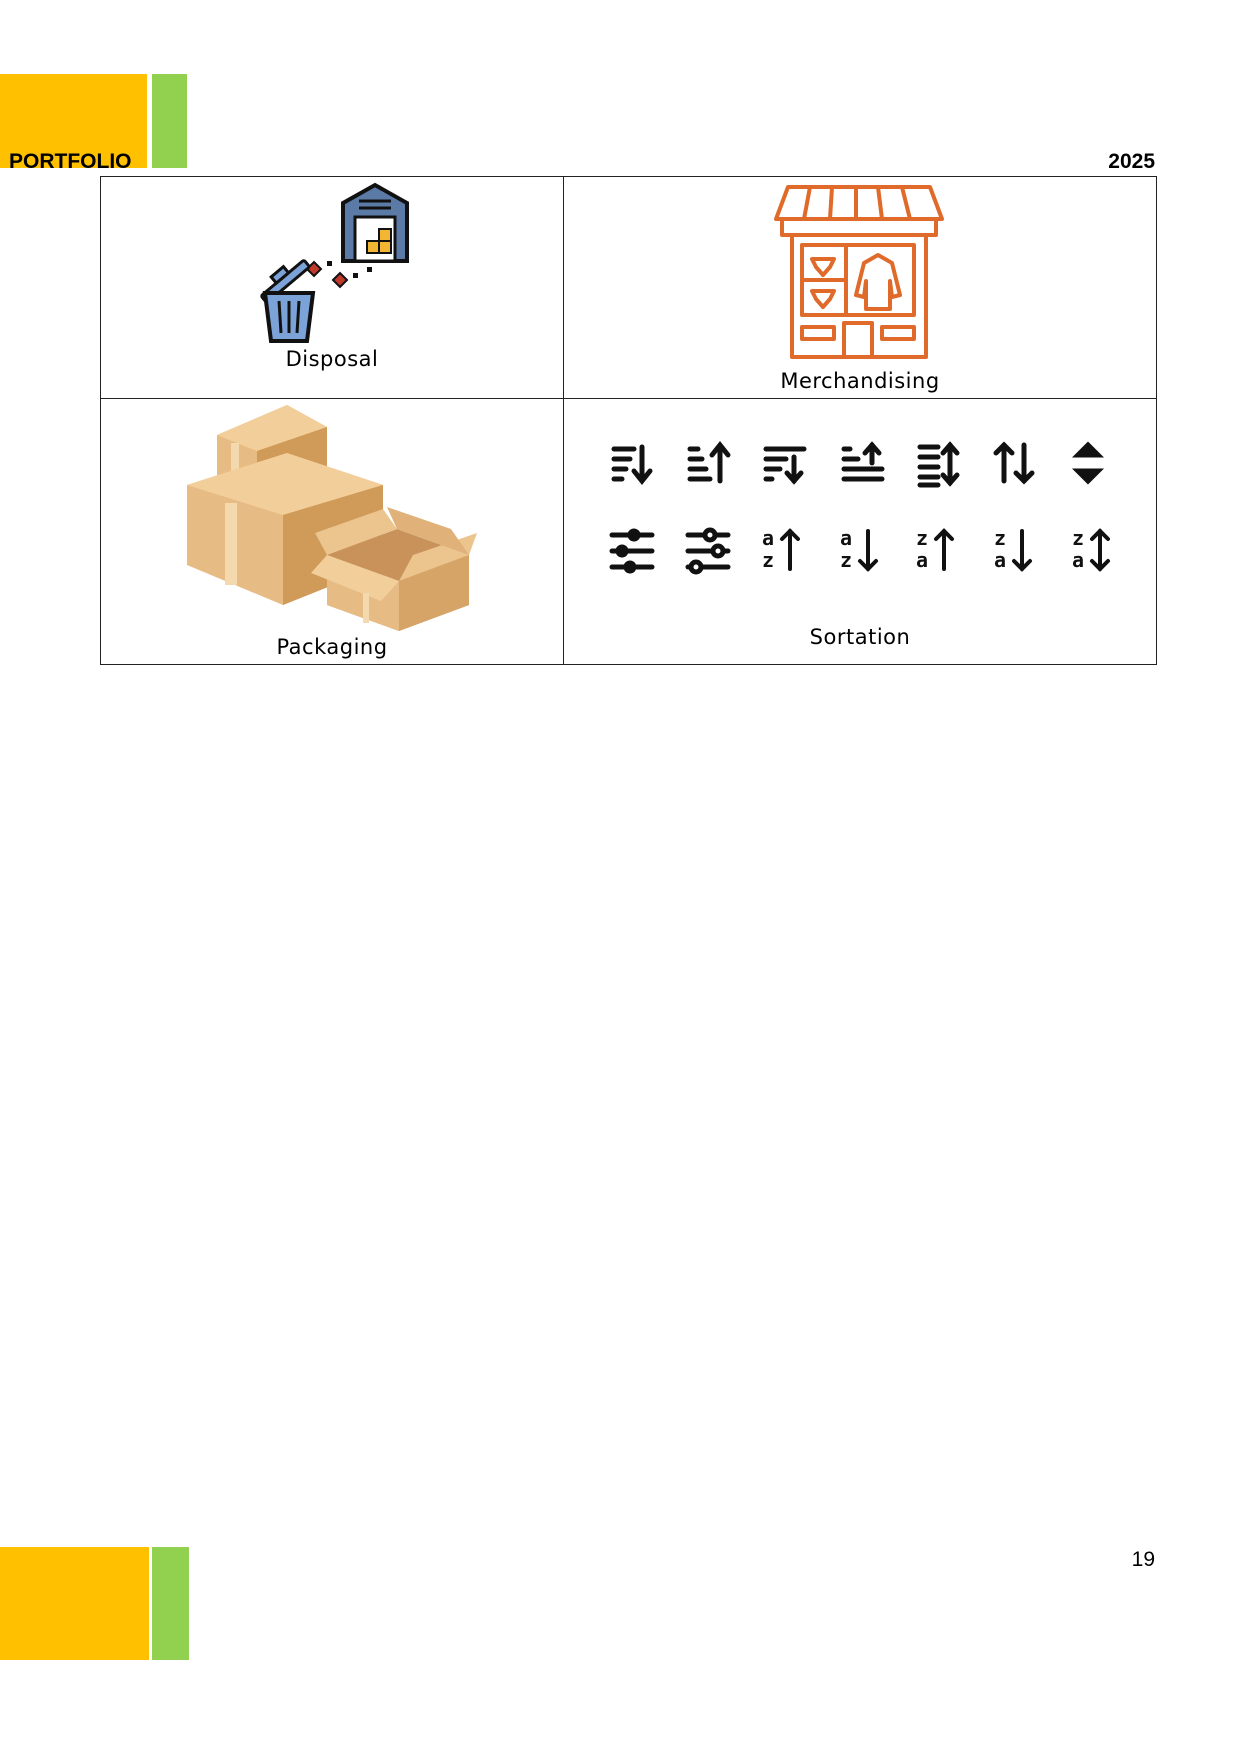  Describe the element at coordinates (70, 161) in the screenshot. I see `portfolio-header: PORTFOLIO` at that location.